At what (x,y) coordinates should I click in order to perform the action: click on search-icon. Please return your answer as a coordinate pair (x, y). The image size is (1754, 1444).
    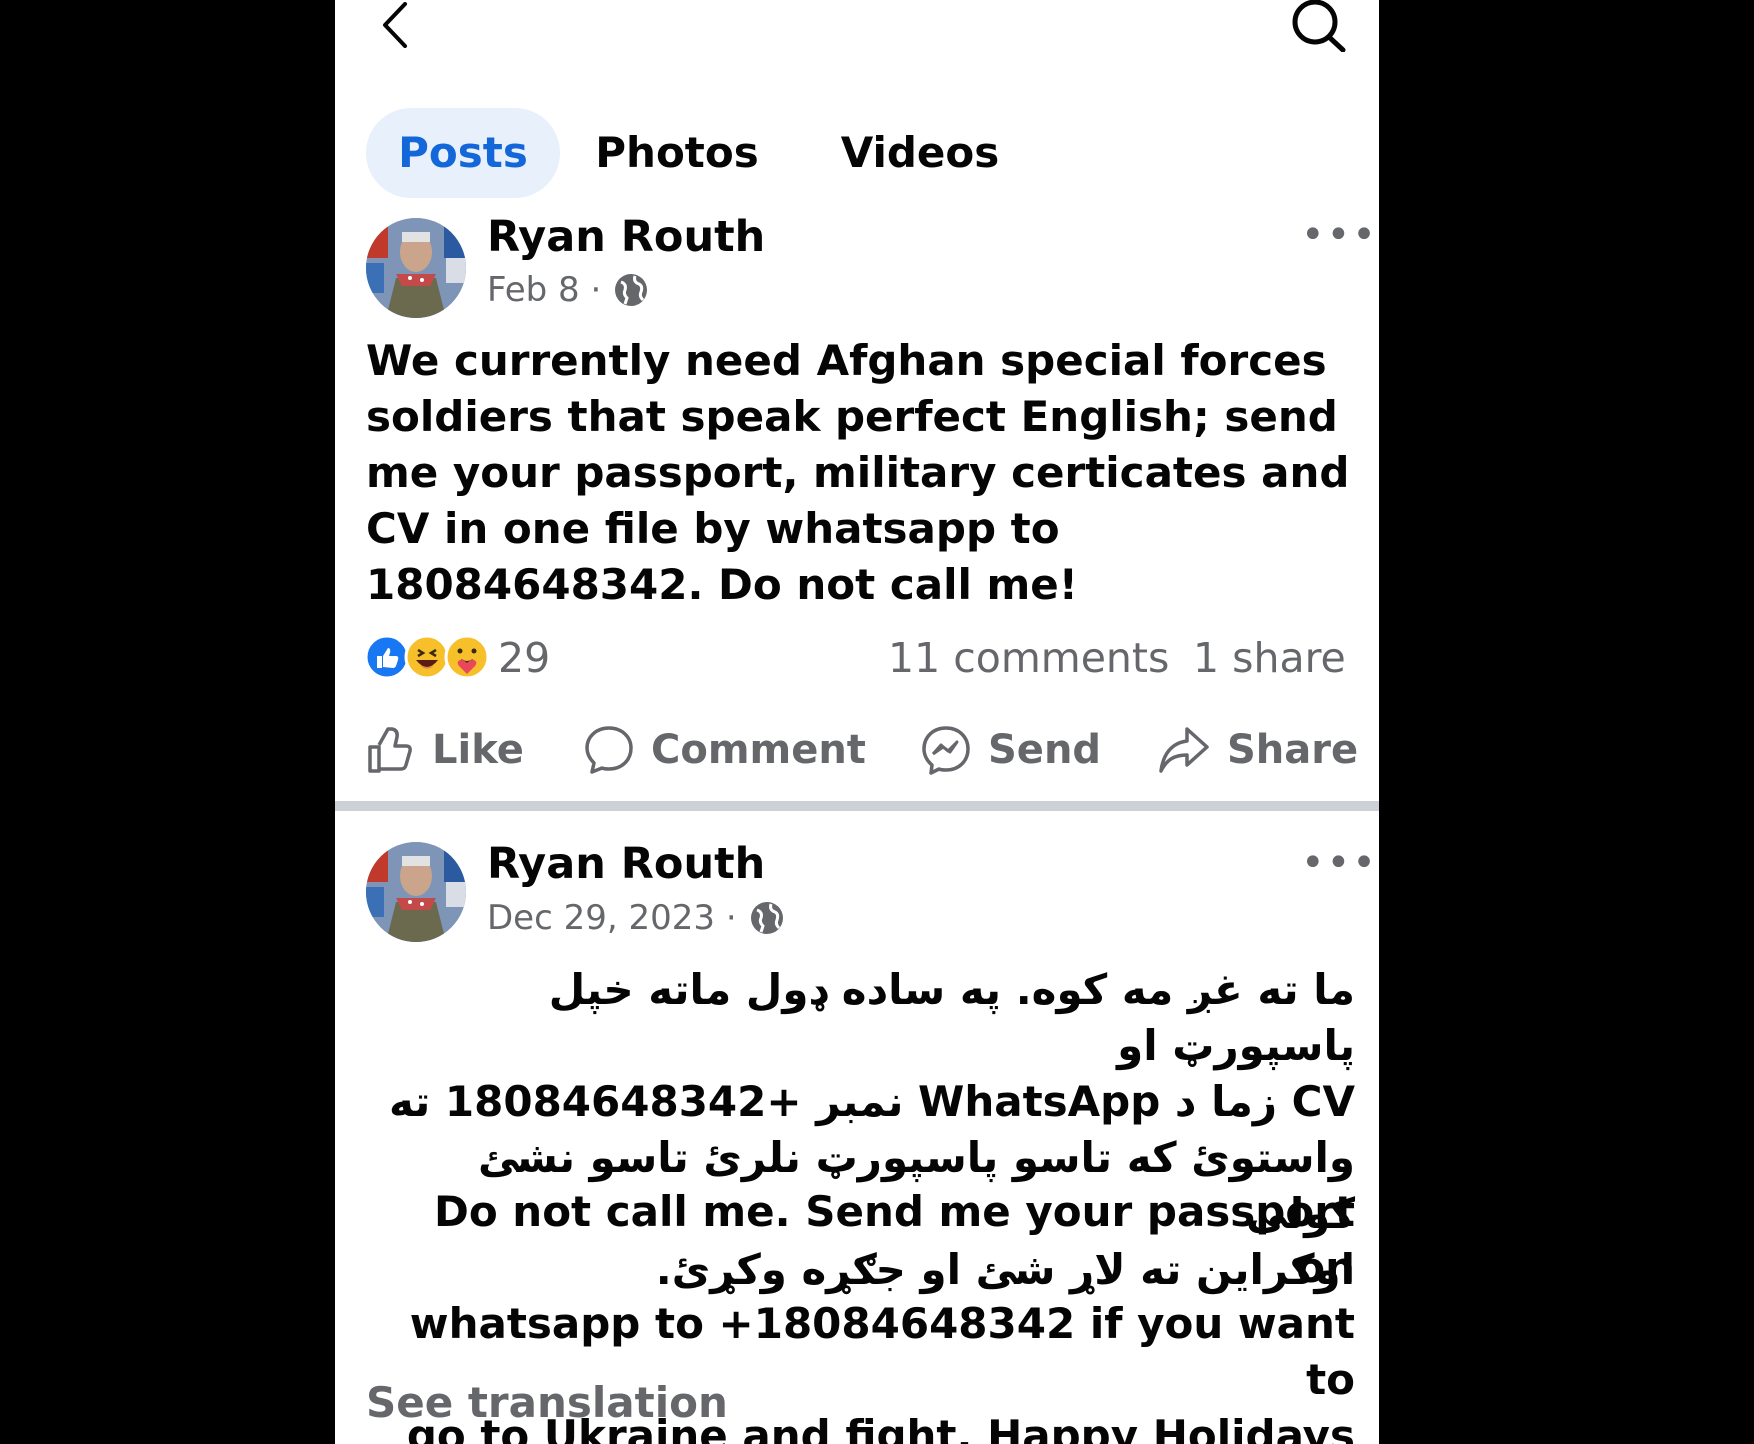
    Looking at the image, I should click on (1319, 26).